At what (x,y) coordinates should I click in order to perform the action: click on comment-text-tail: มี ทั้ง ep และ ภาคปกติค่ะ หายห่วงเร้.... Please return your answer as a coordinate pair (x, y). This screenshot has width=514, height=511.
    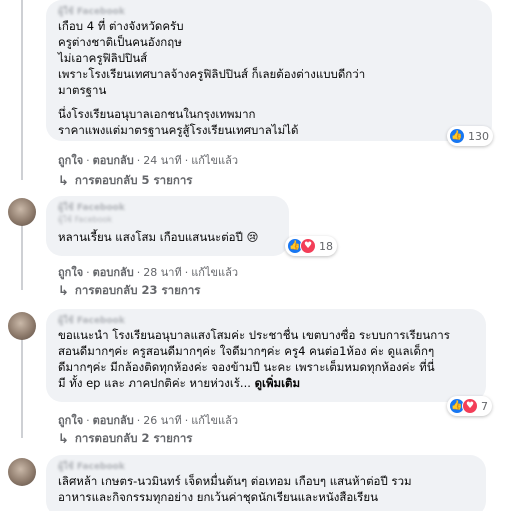
    Looking at the image, I should click on (154, 383).